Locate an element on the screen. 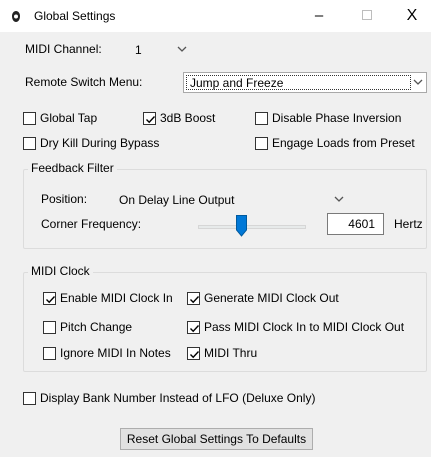 The width and height of the screenshot is (431, 457). pitch-change-label: Pitch Change is located at coordinates (96, 327).